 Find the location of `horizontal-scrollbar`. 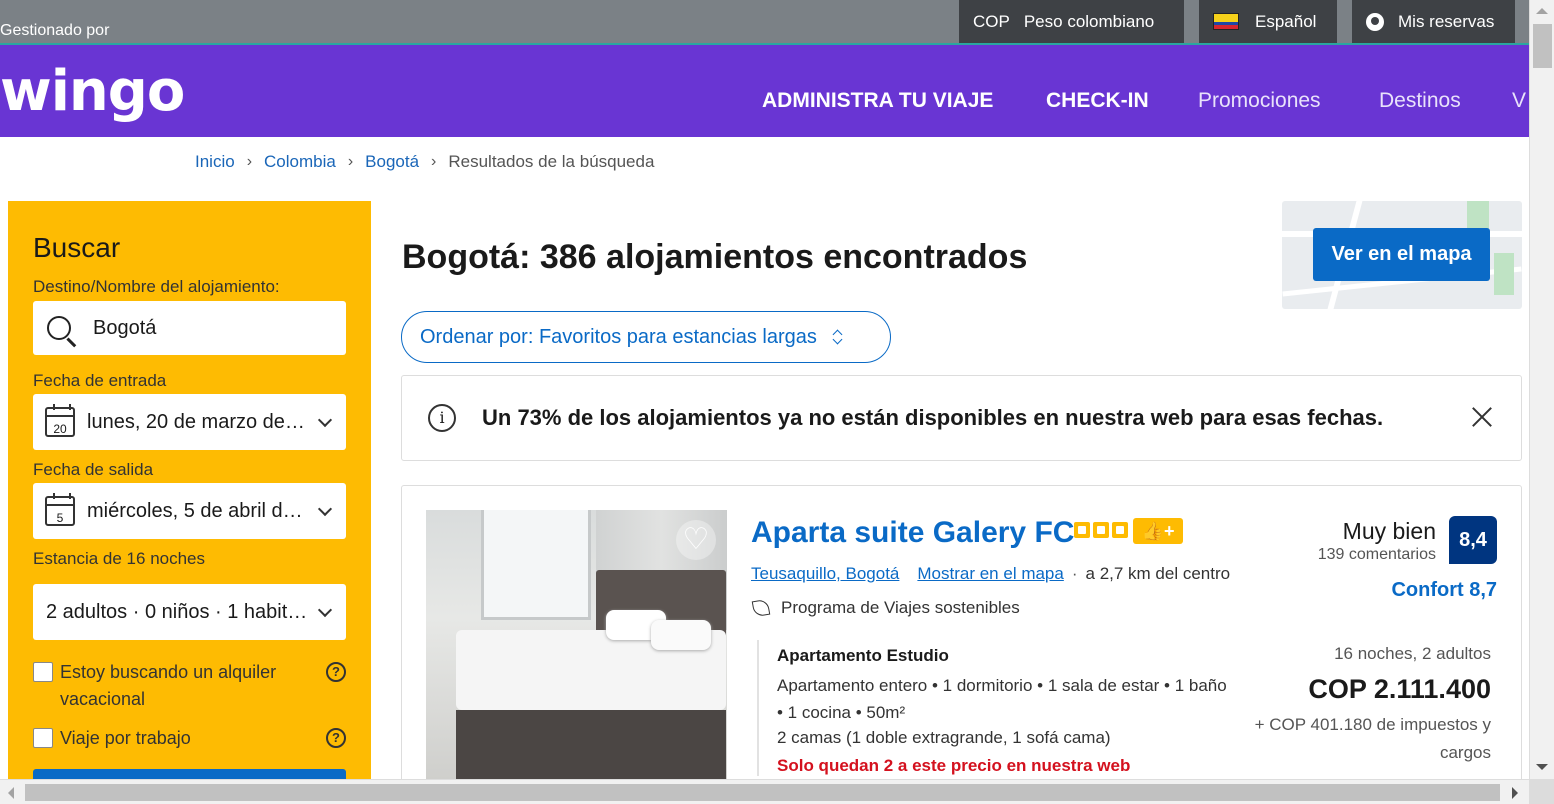

horizontal-scrollbar is located at coordinates (764, 791).